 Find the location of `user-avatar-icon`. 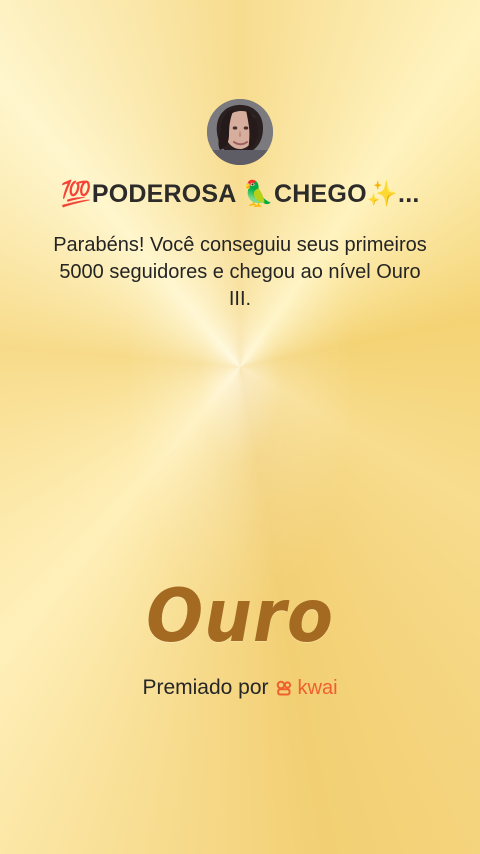

user-avatar-icon is located at coordinates (240, 132).